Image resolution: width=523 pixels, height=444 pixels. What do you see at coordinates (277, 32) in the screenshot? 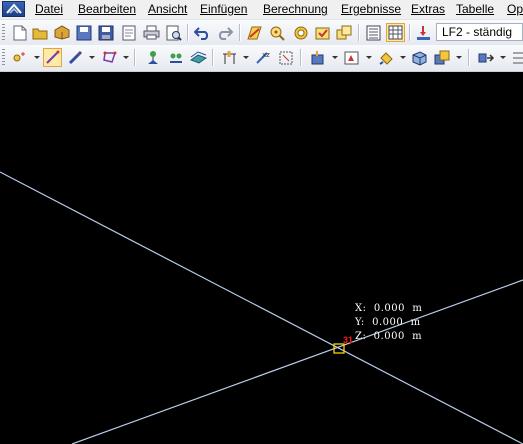
I see `search-node-icon` at bounding box center [277, 32].